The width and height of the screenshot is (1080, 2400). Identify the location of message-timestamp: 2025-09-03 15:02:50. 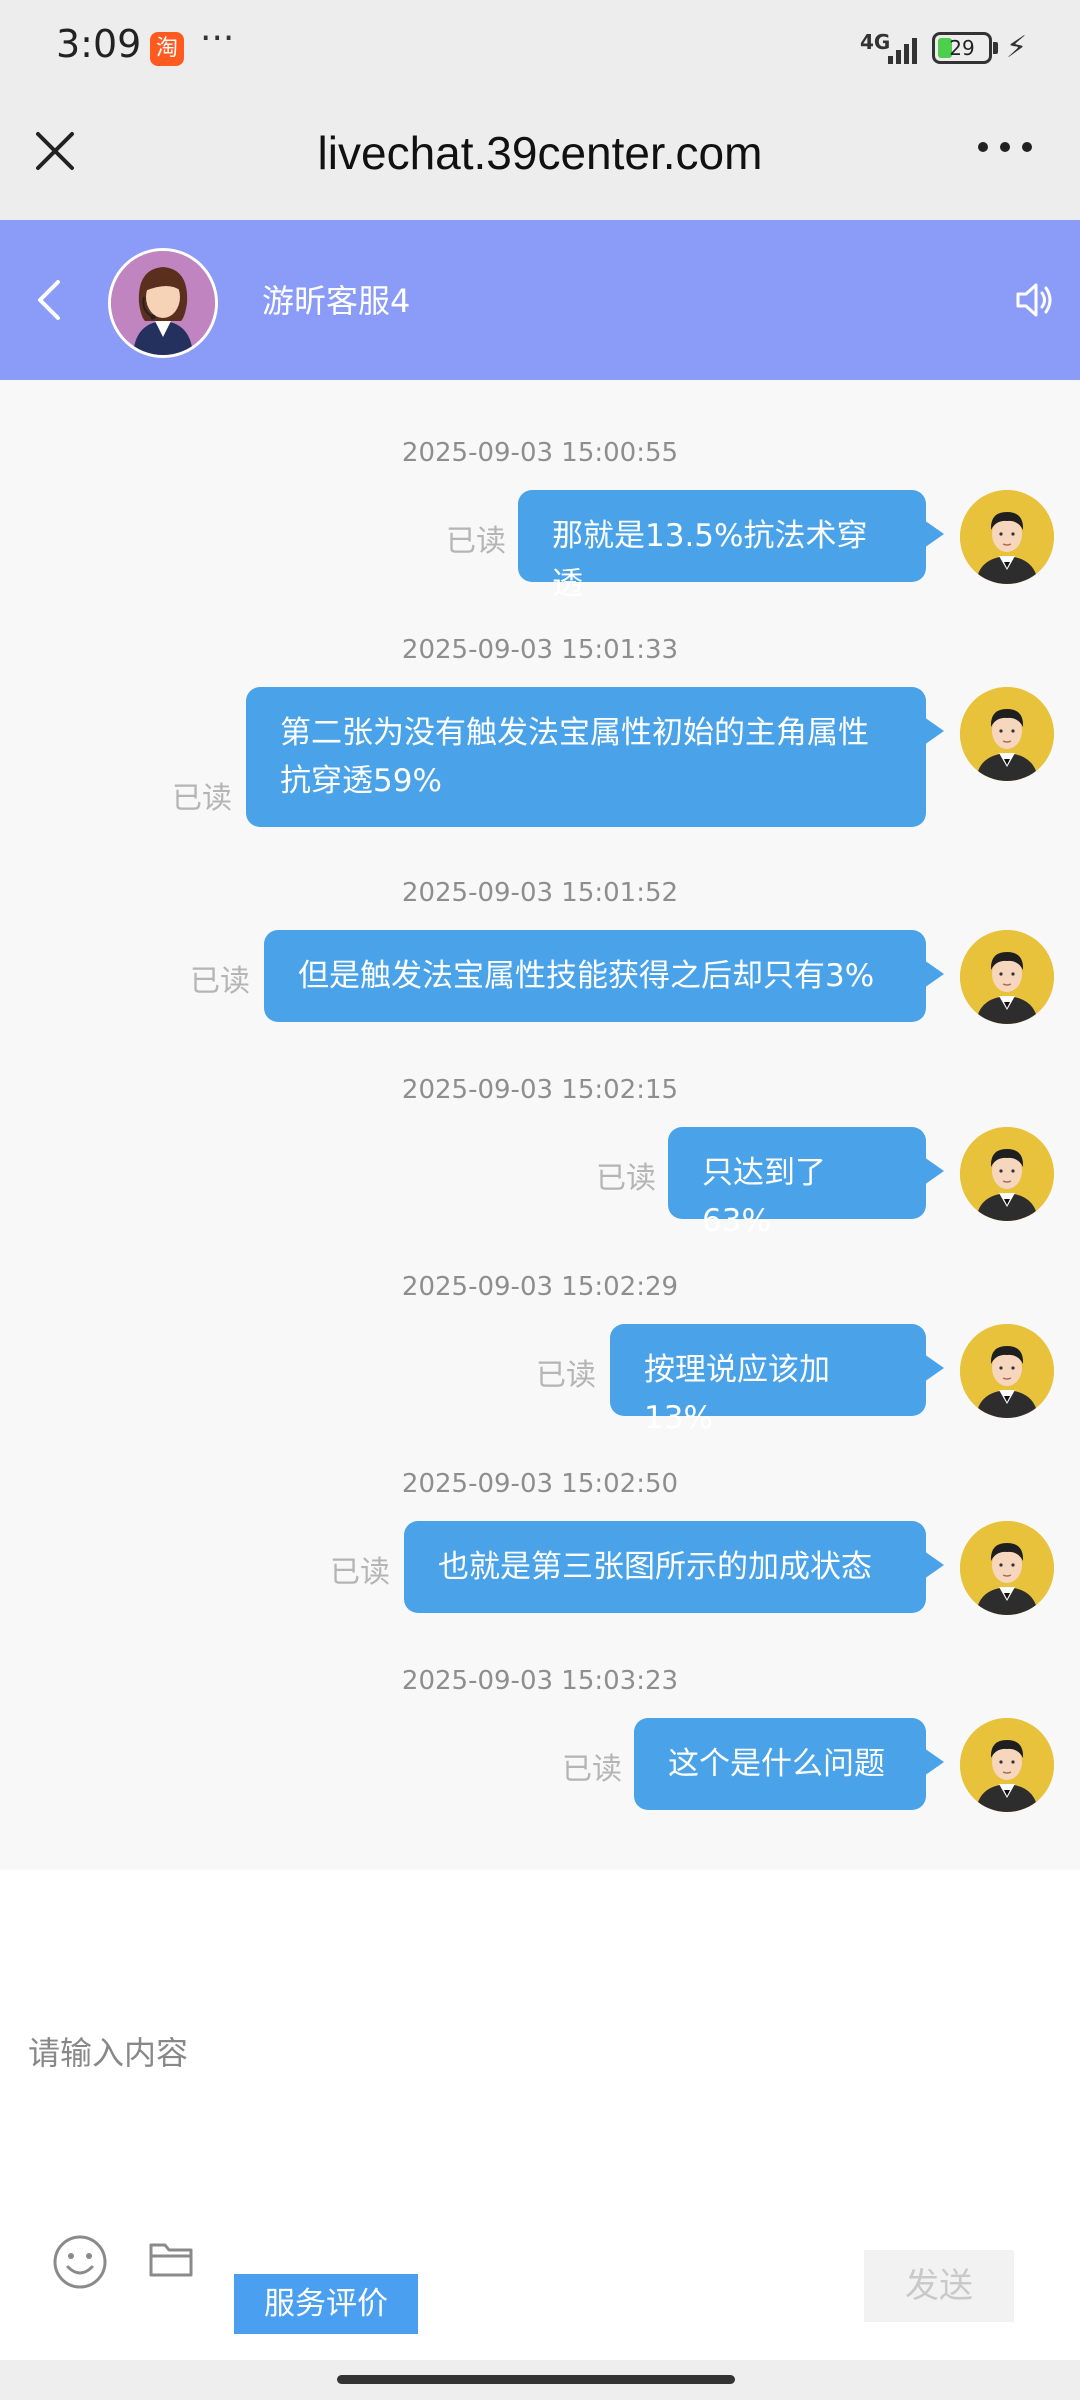
(540, 1484).